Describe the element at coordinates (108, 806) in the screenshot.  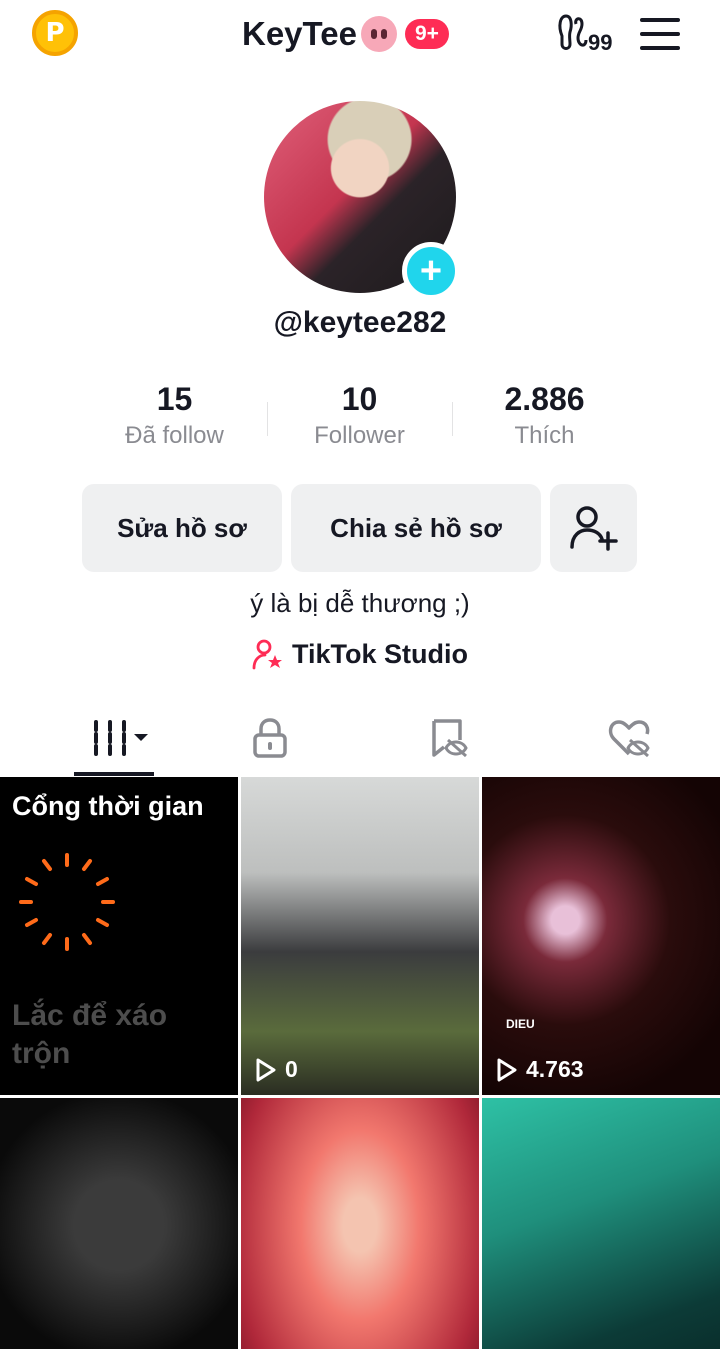
I see `timeline-title: Cổng thời gian` at that location.